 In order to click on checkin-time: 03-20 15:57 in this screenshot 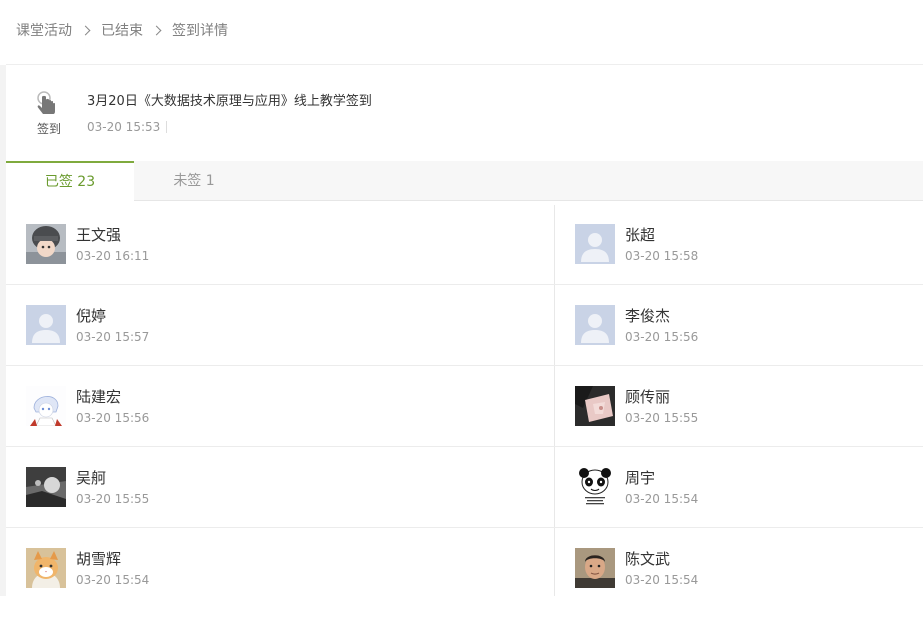, I will do `click(113, 337)`.